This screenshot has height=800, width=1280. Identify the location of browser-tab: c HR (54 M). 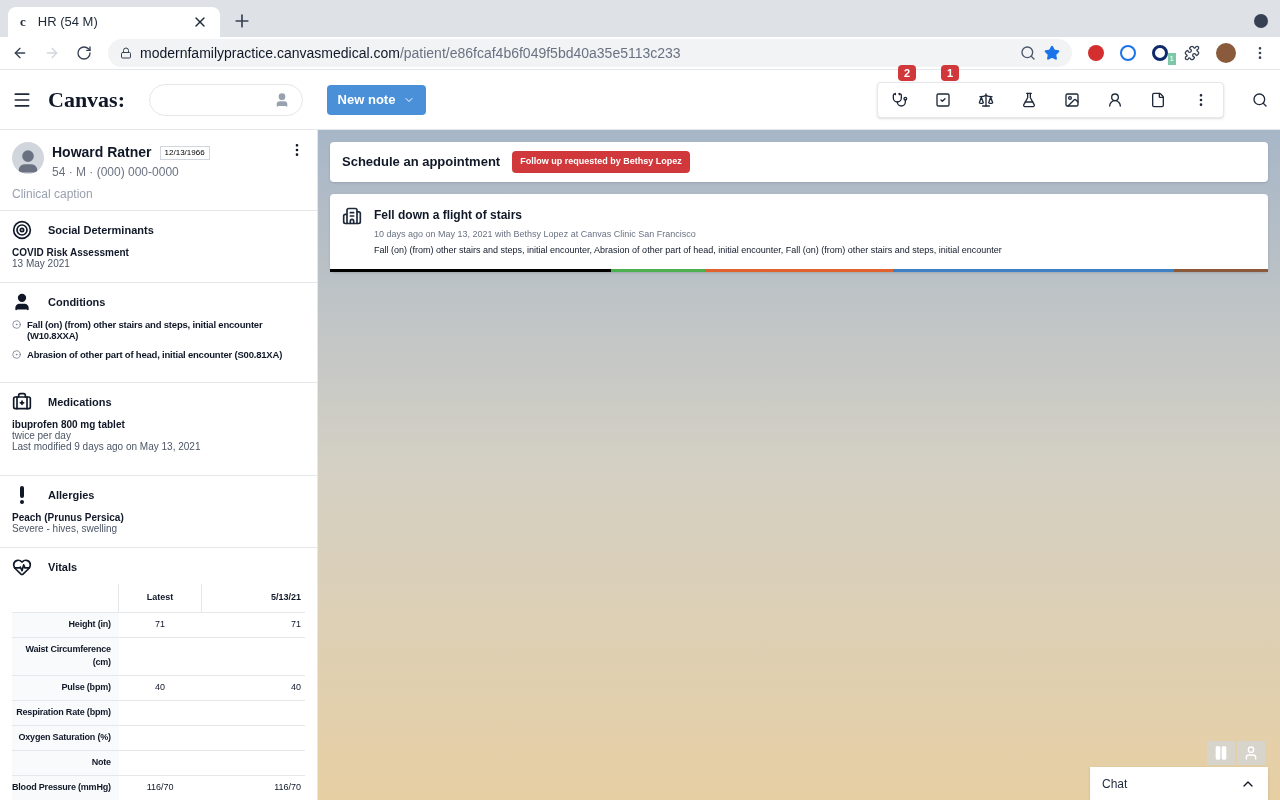
(114, 22).